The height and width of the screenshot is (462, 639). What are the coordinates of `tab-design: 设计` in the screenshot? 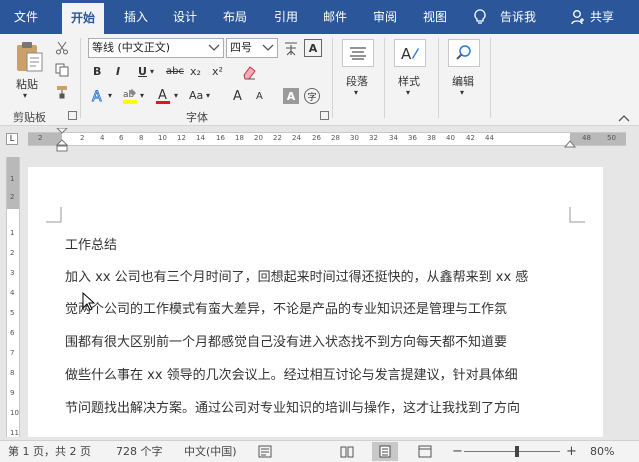 It's located at (185, 17).